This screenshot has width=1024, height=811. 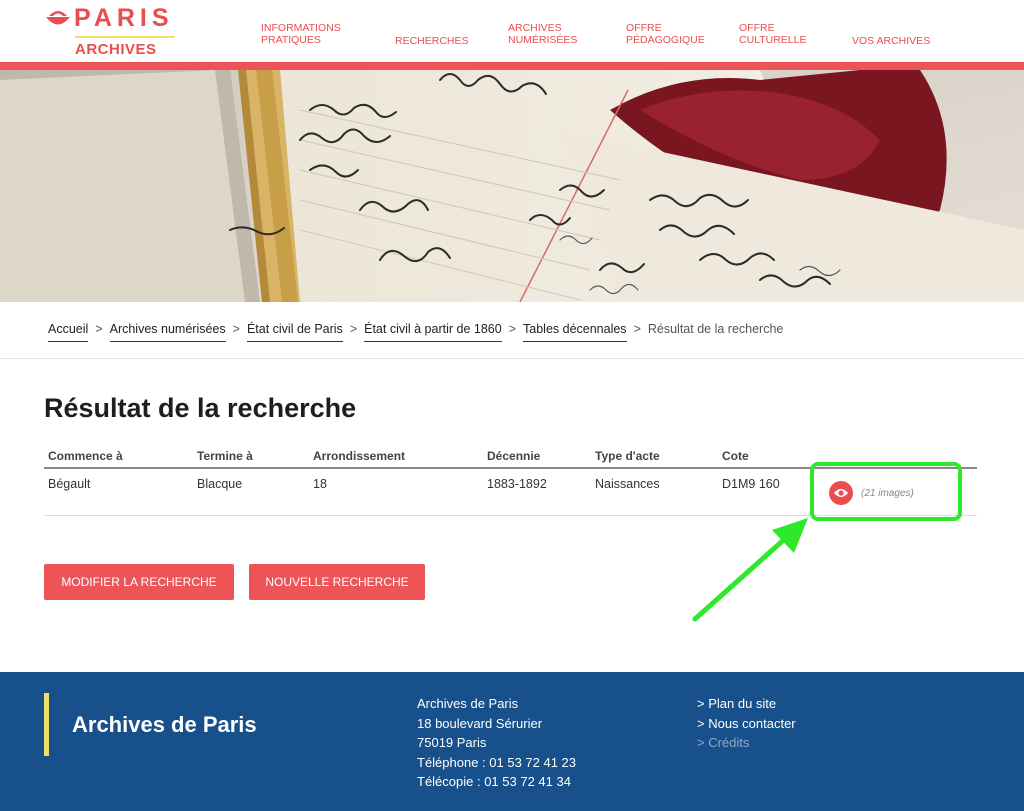 I want to click on footer-title: Archives de Paris, so click(x=164, y=724).